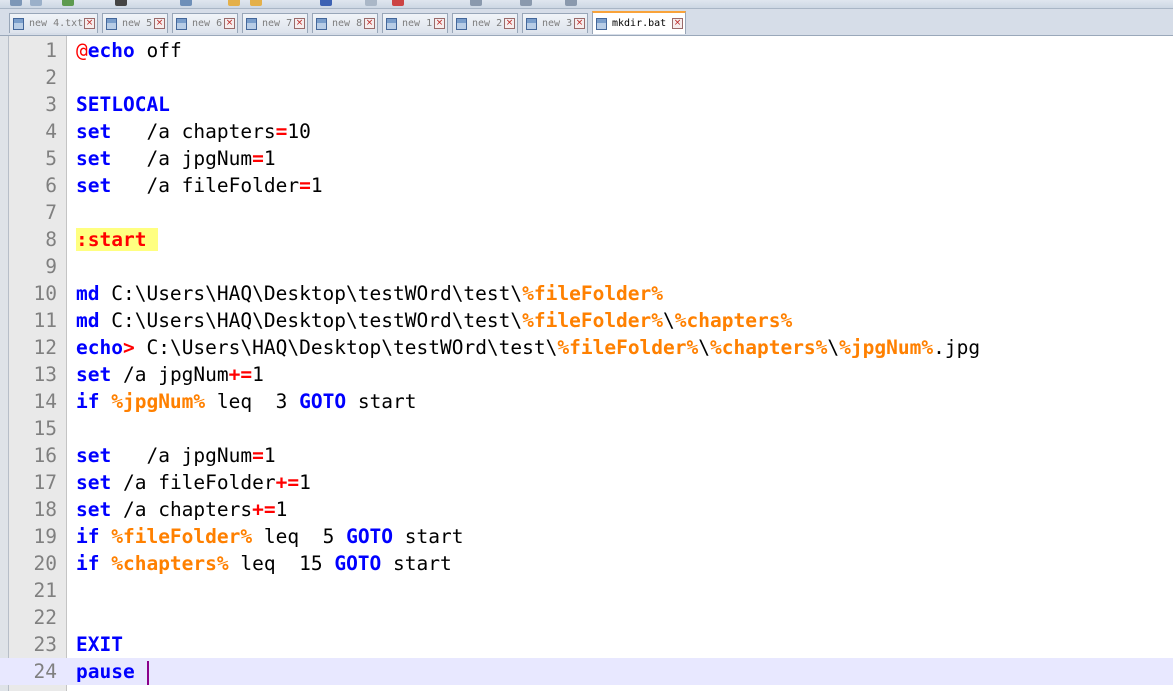 The image size is (1173, 691). What do you see at coordinates (586, 671) in the screenshot?
I see `code-line: 24 pause` at bounding box center [586, 671].